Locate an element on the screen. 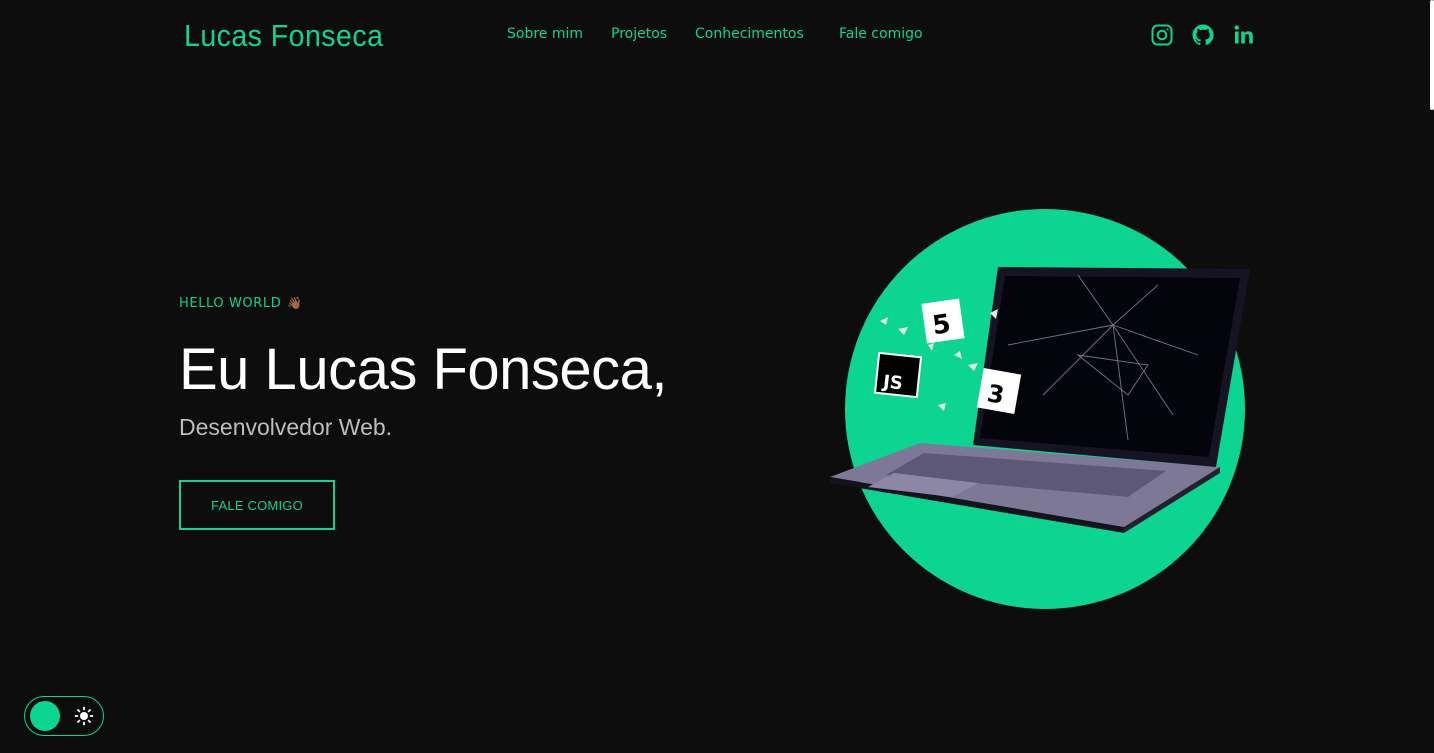 This screenshot has width=1434, height=753. theme-toggle-knob is located at coordinates (45, 716).